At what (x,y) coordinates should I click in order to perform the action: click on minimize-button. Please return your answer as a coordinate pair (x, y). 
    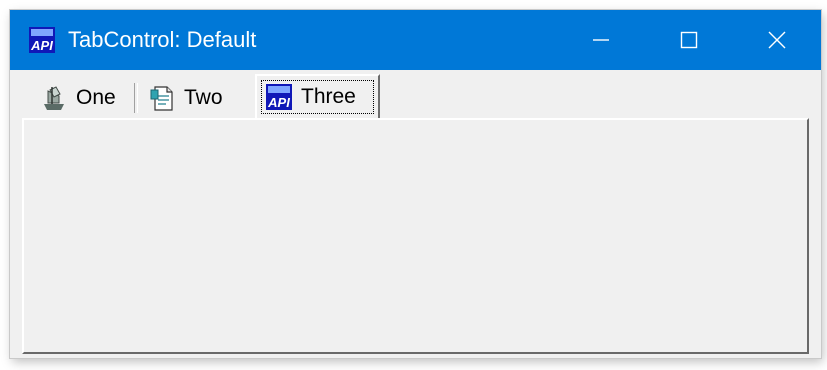
    Looking at the image, I should click on (601, 40).